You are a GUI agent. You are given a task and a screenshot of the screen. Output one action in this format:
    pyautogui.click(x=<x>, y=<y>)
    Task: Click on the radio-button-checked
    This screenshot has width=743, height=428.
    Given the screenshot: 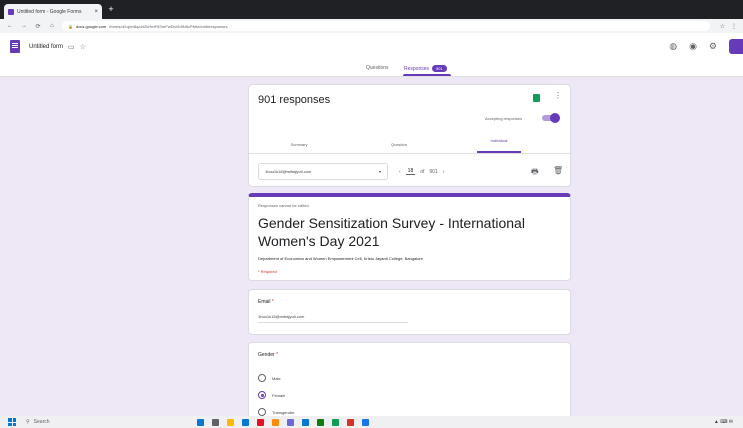 What is the action you would take?
    pyautogui.click(x=262, y=395)
    